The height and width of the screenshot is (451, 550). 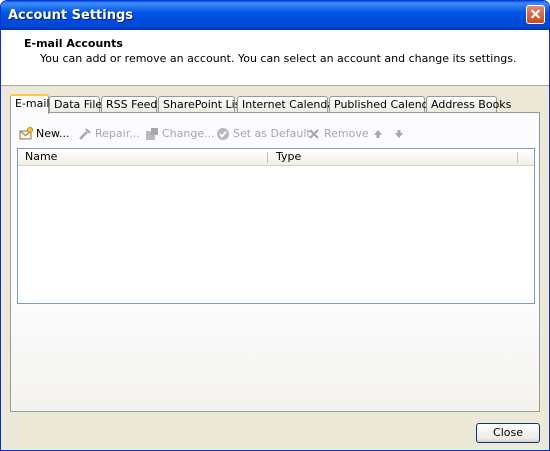 What do you see at coordinates (223, 134) in the screenshot?
I see `set-default-icon` at bounding box center [223, 134].